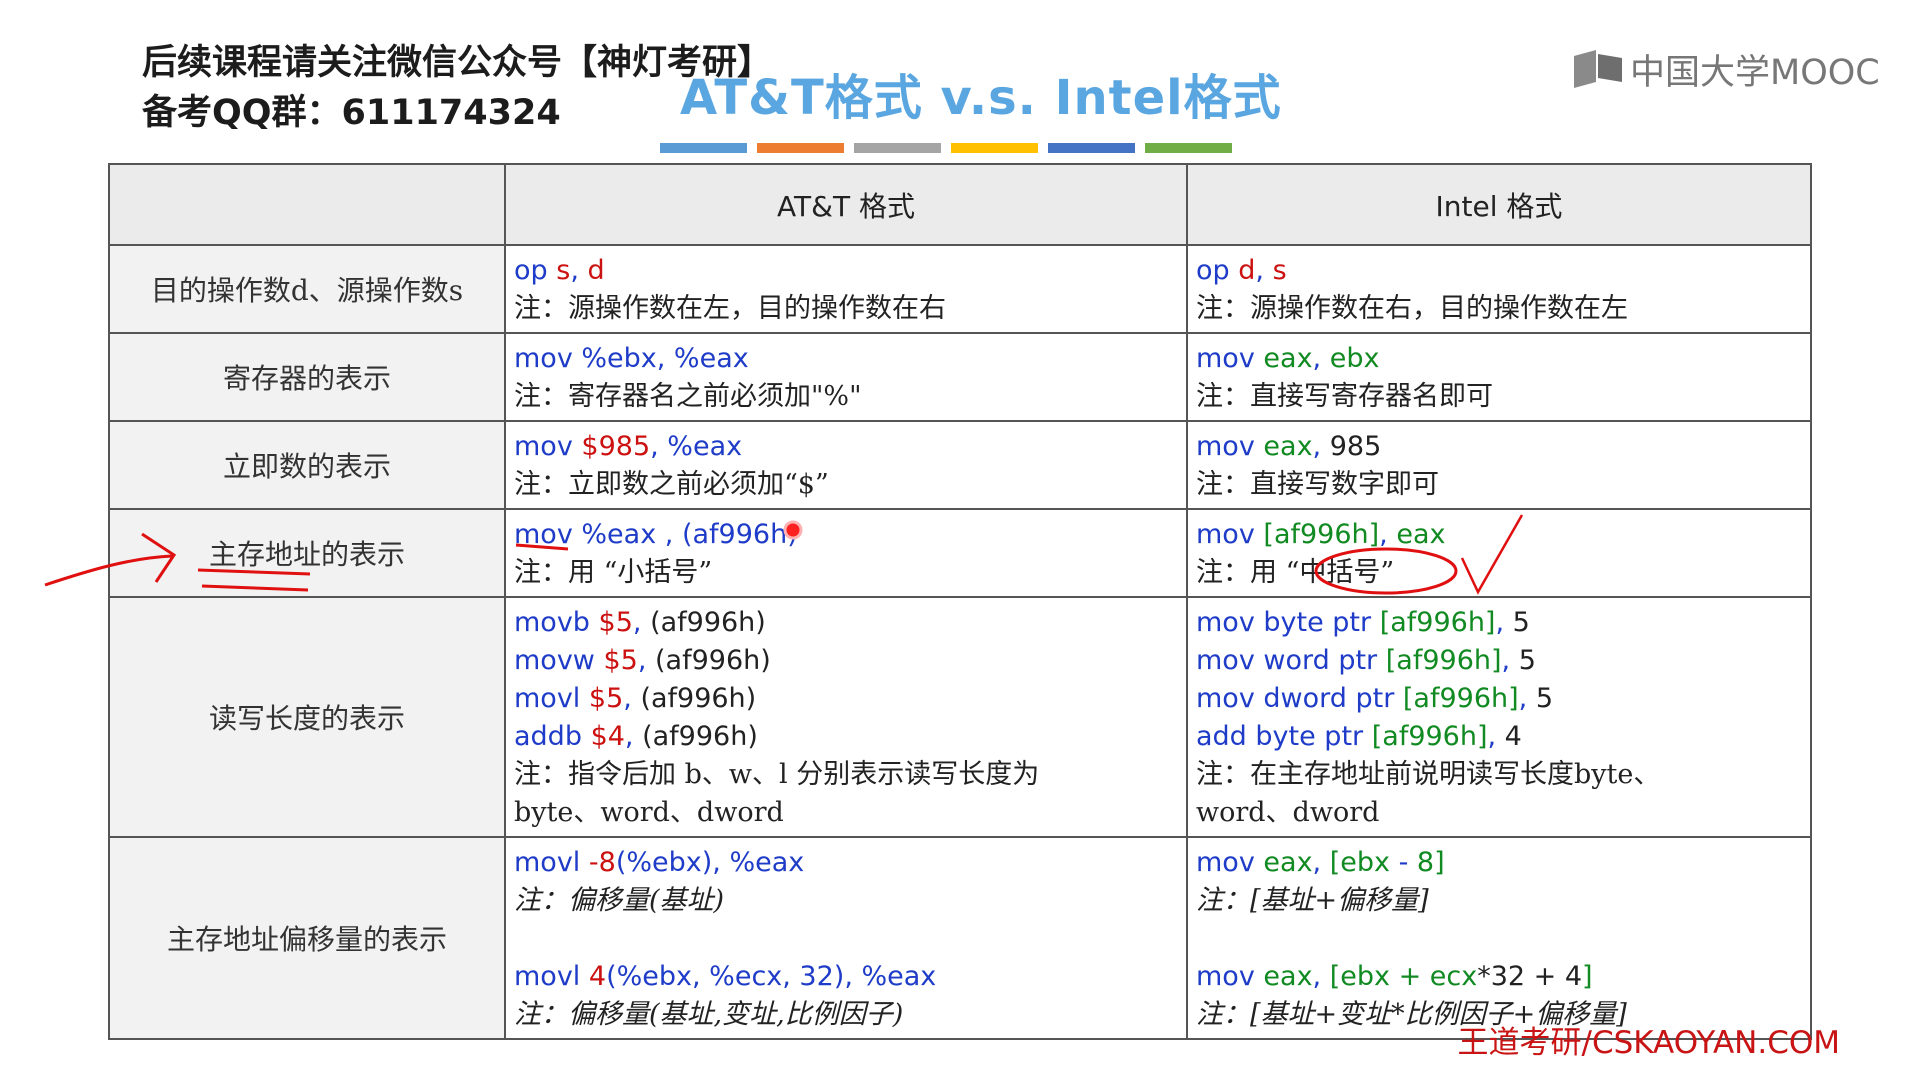 This screenshot has width=1920, height=1080. I want to click on code-line: movw $5, (af996h), so click(642, 660).